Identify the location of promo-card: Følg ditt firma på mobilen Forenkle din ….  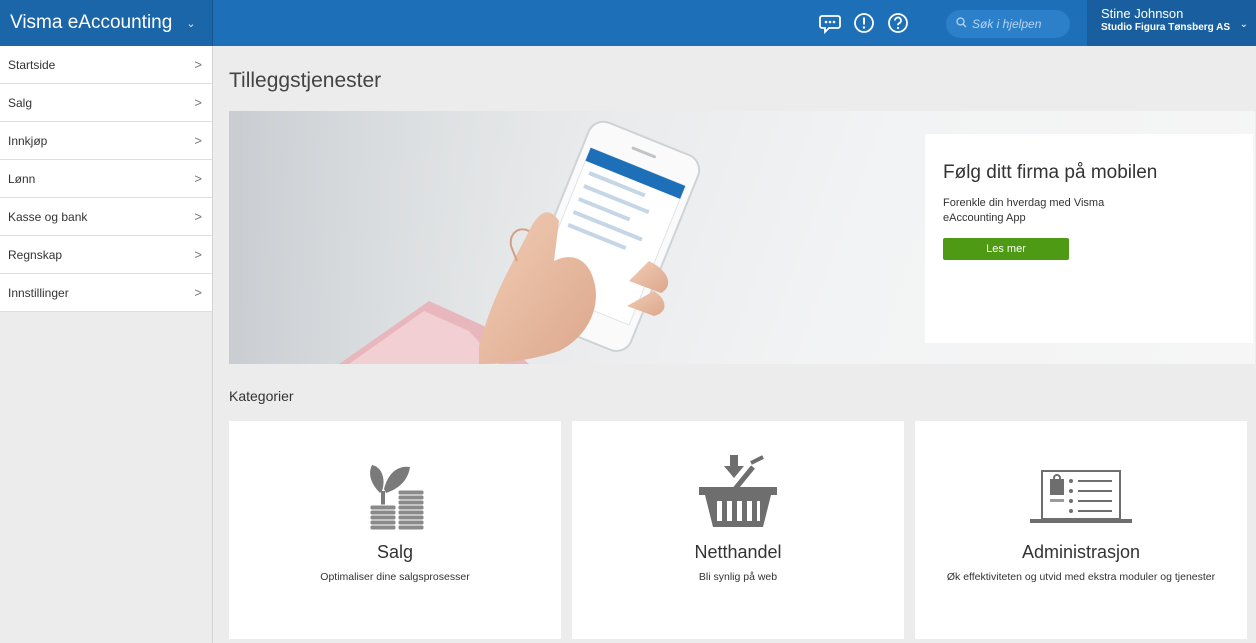
(1089, 238).